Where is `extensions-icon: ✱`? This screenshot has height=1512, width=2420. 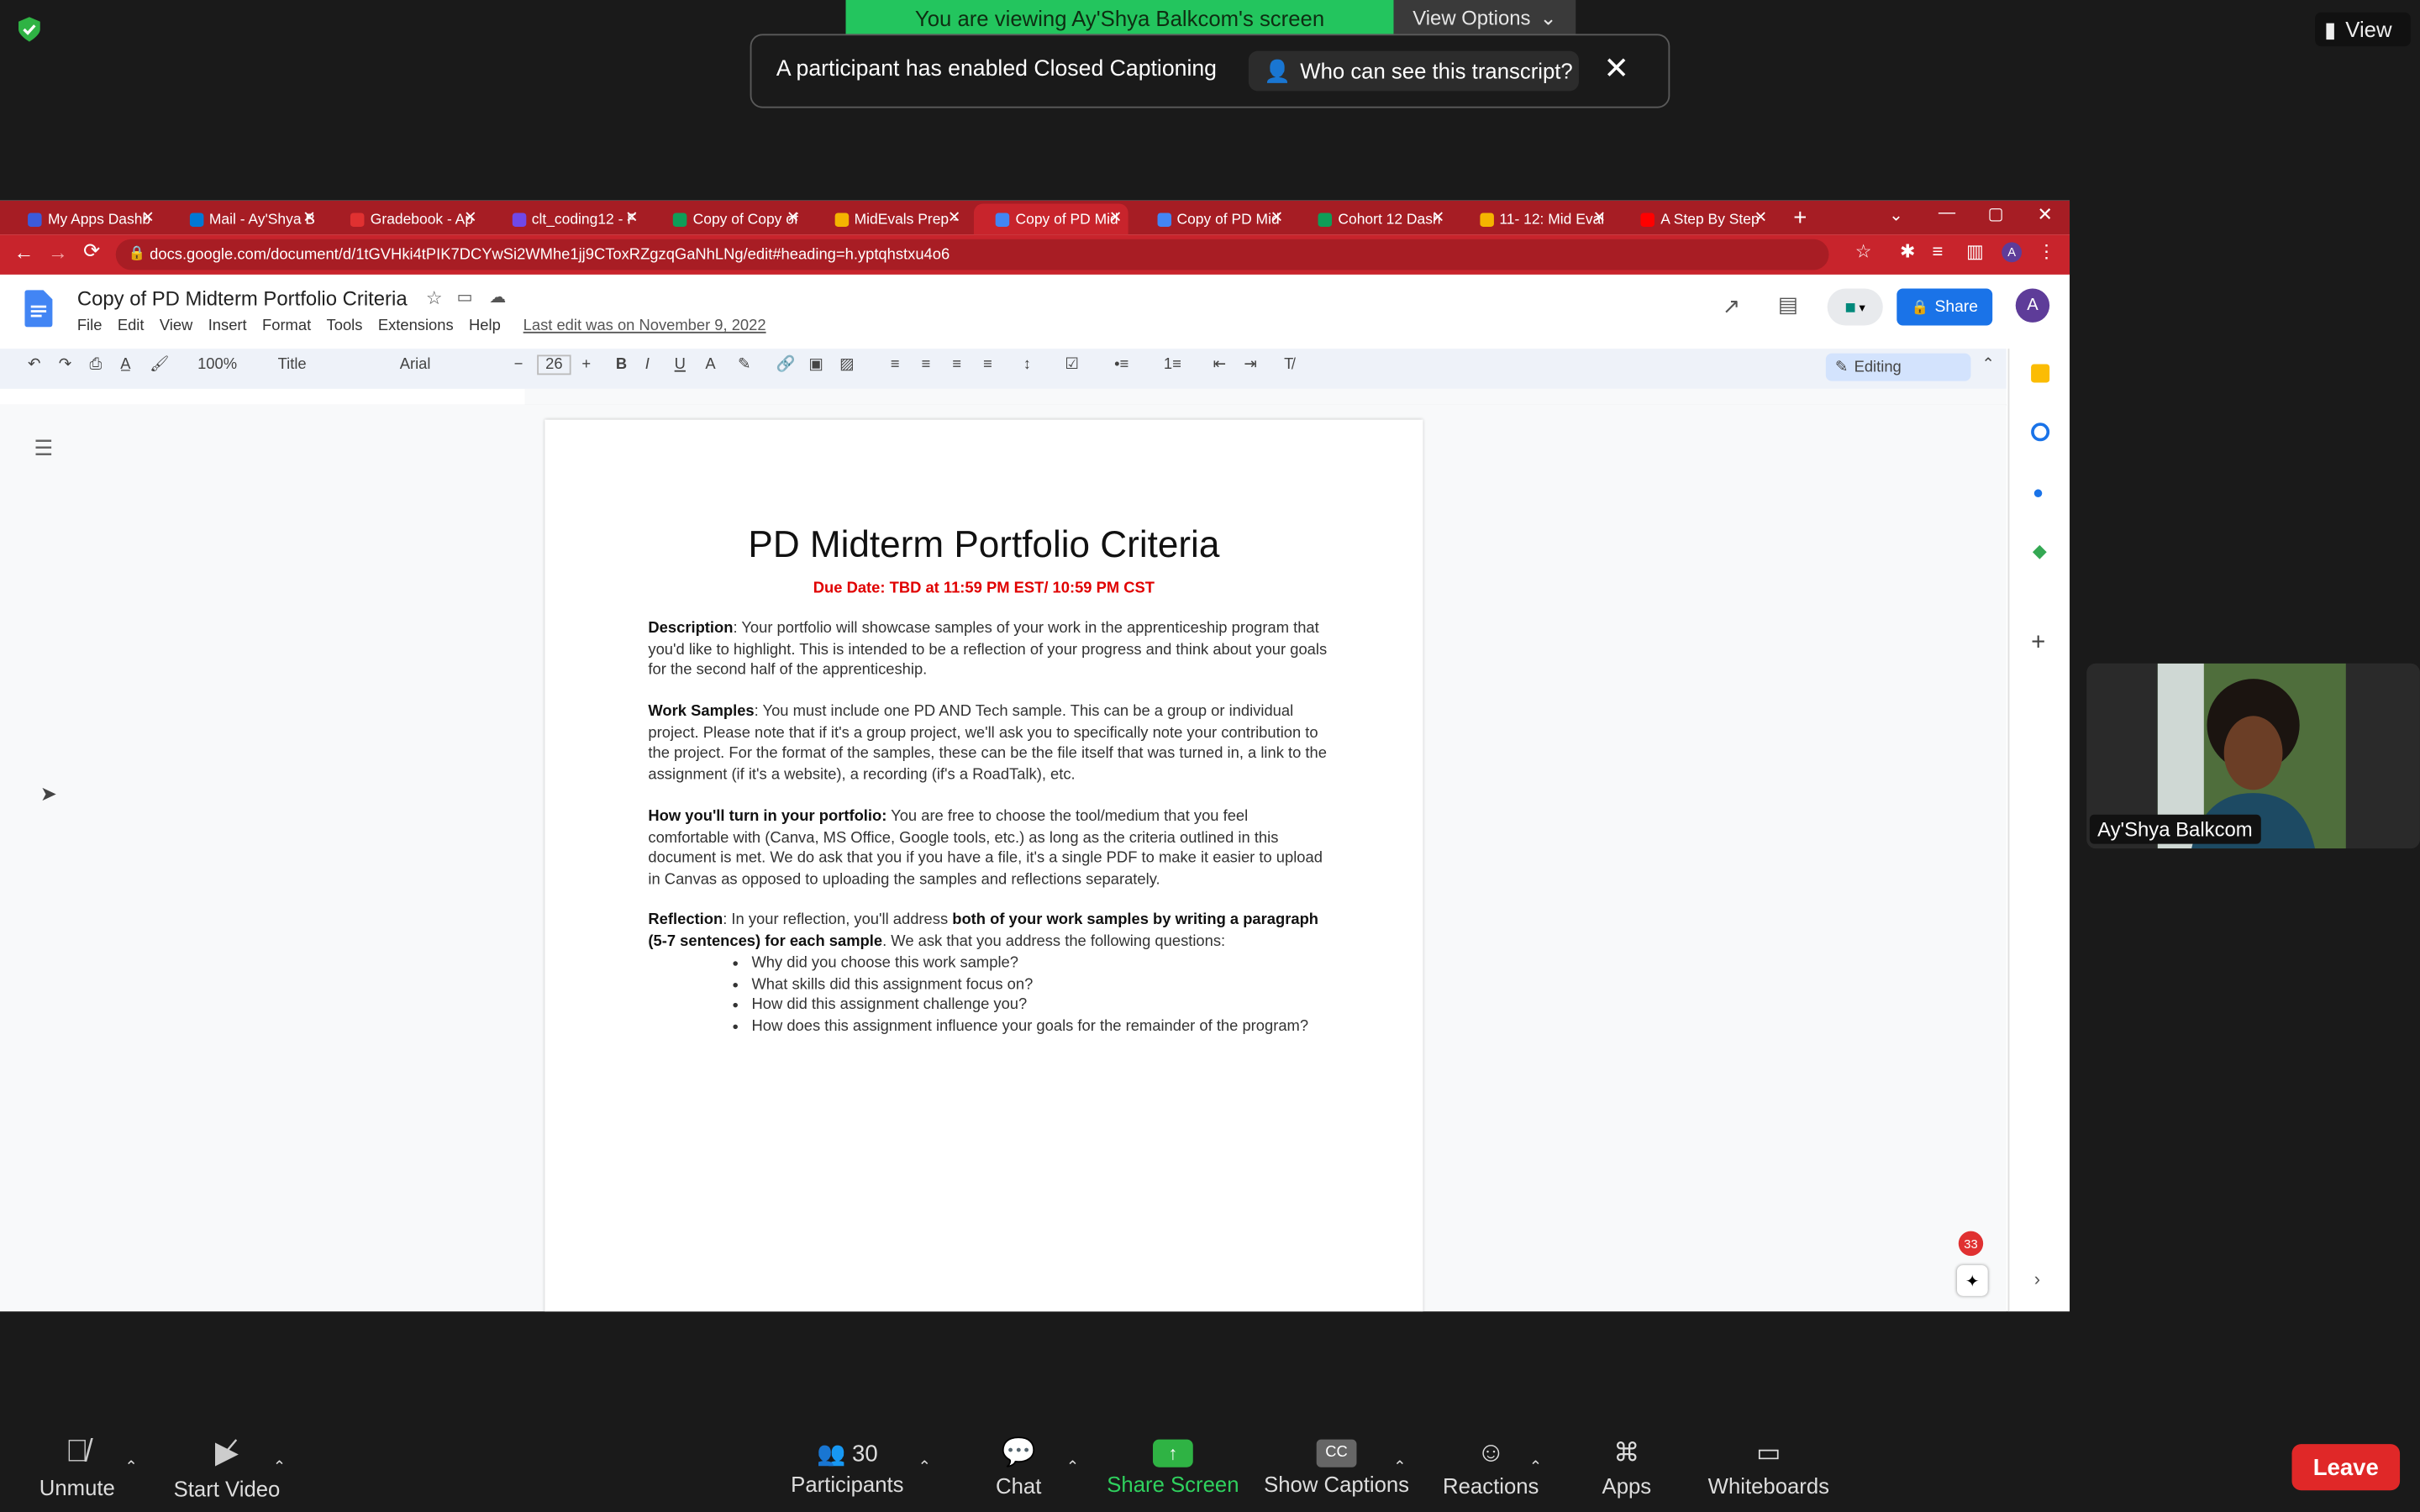 extensions-icon: ✱ is located at coordinates (1908, 252).